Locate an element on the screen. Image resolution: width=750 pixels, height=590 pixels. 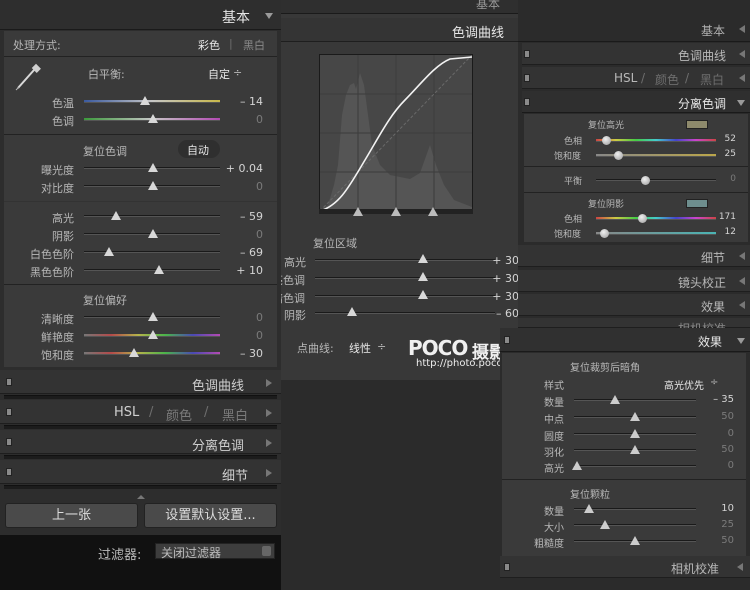
exposure-thumb is located at coordinates (153, 167).